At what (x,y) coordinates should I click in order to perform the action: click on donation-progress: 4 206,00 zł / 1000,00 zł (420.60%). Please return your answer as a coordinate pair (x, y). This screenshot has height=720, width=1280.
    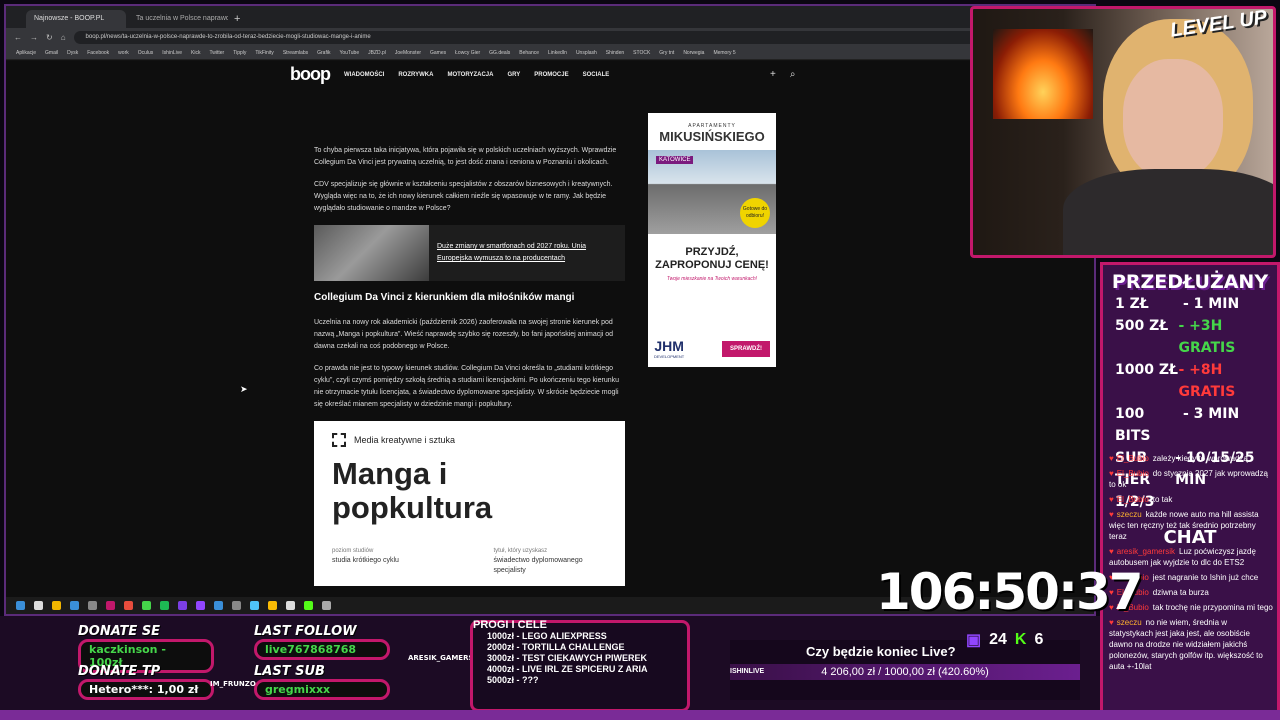
    Looking at the image, I should click on (905, 672).